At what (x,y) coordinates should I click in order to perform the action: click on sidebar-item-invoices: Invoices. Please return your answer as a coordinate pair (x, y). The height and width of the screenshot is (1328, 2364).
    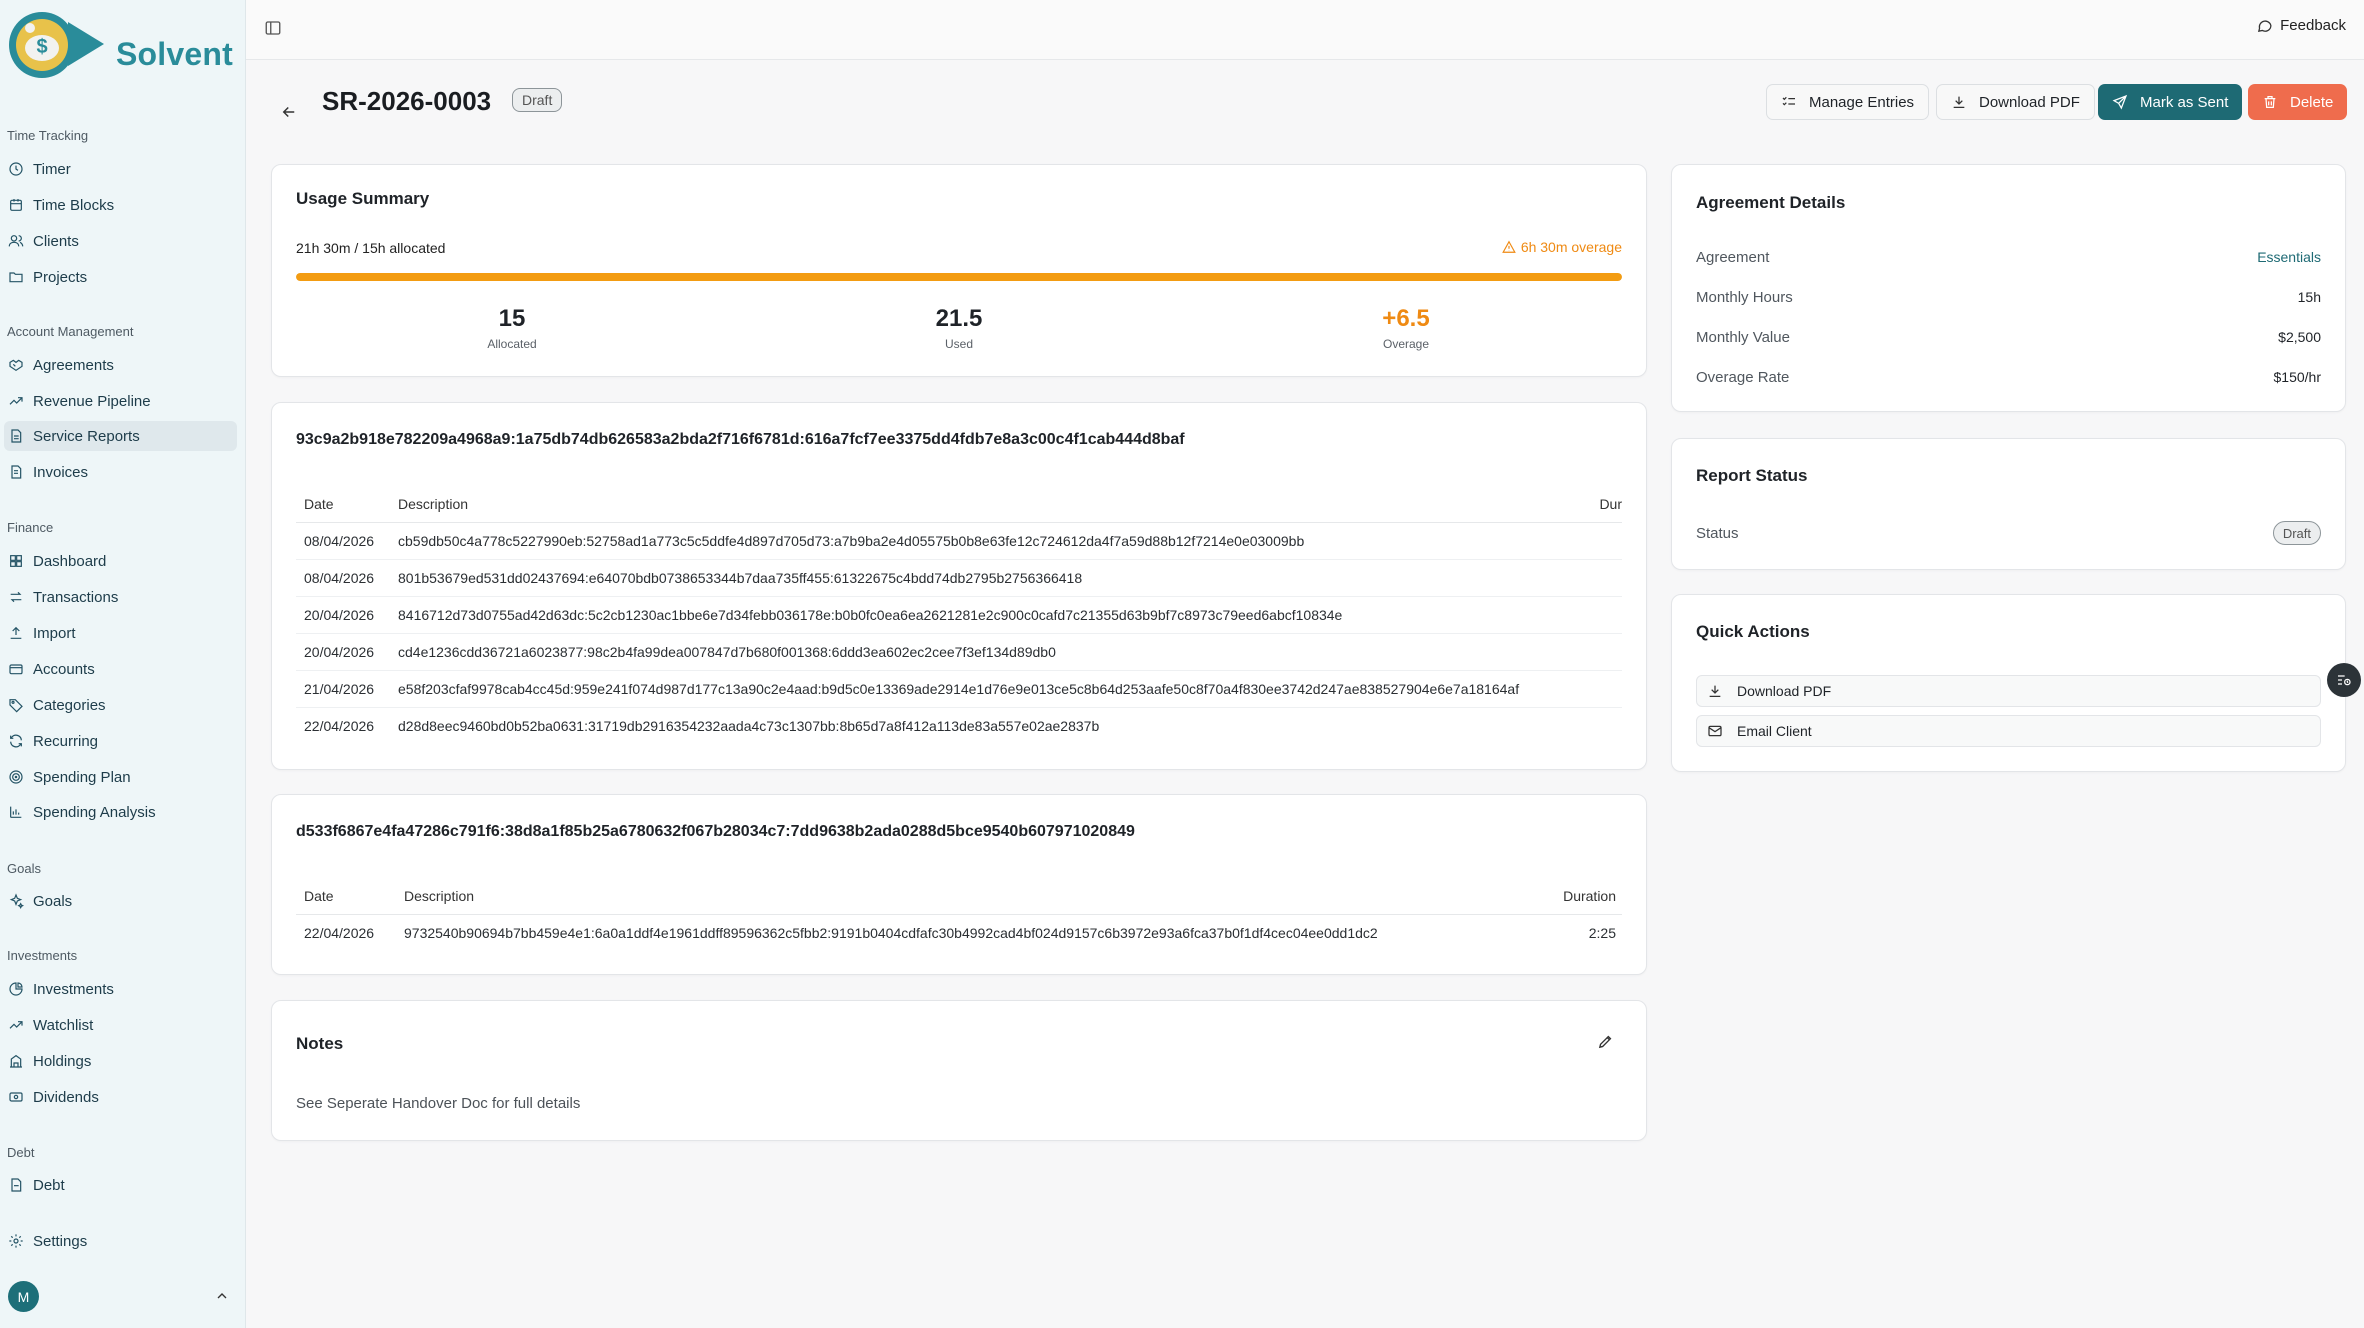
    Looking at the image, I should click on (120, 472).